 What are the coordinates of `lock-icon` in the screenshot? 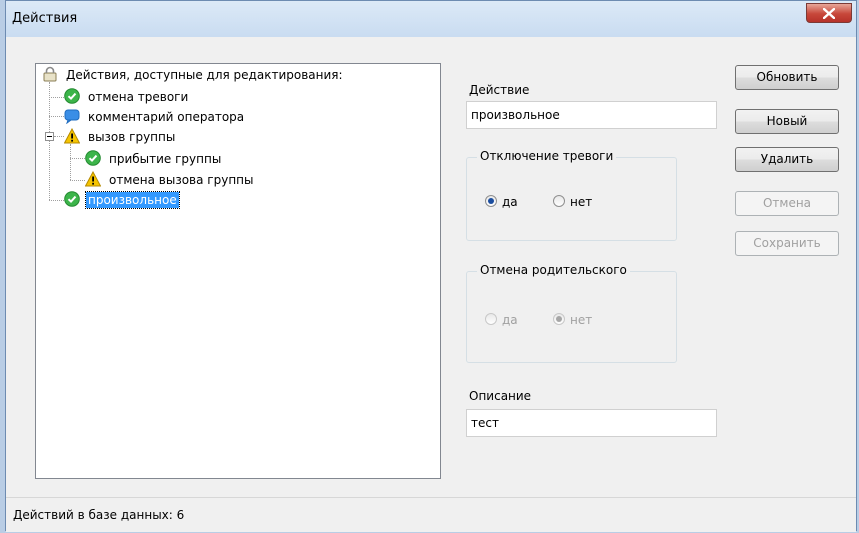 It's located at (50, 74).